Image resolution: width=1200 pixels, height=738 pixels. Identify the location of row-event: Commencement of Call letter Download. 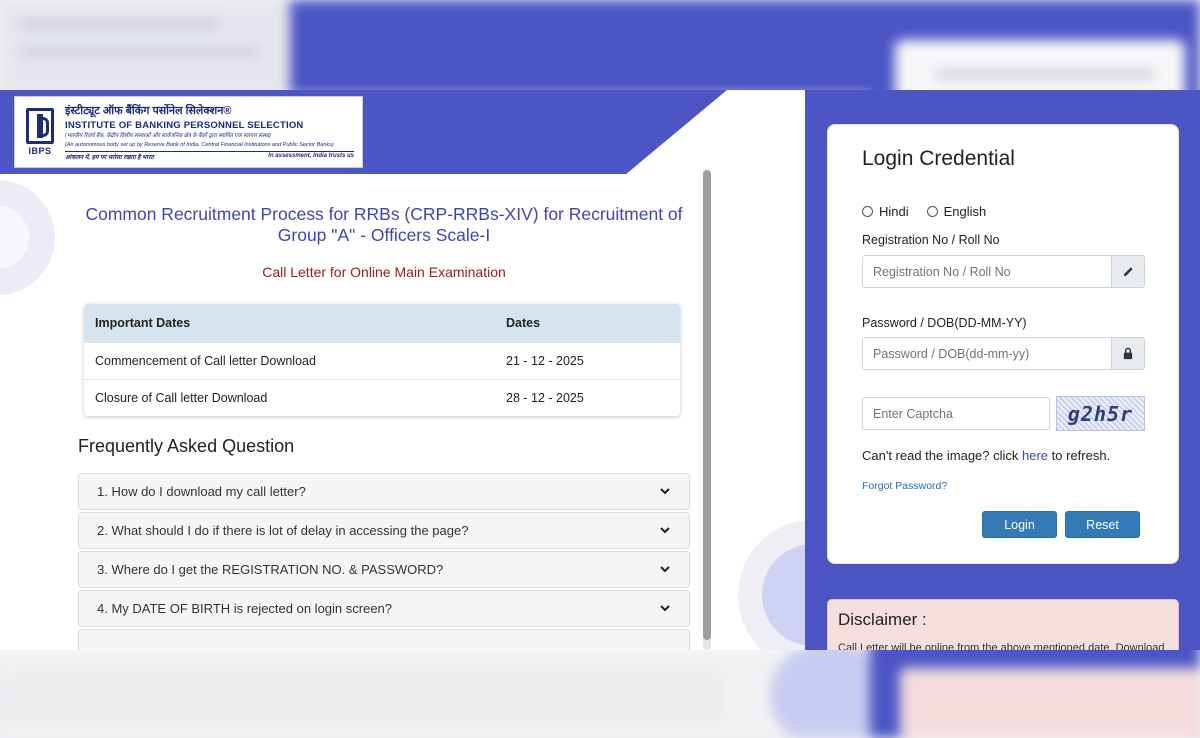
(205, 361).